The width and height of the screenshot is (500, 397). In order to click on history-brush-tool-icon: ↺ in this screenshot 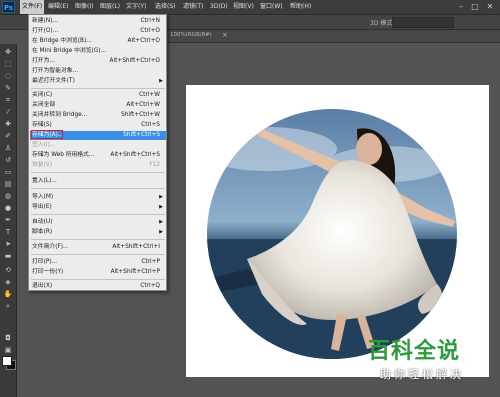, I will do `click(8, 160)`.